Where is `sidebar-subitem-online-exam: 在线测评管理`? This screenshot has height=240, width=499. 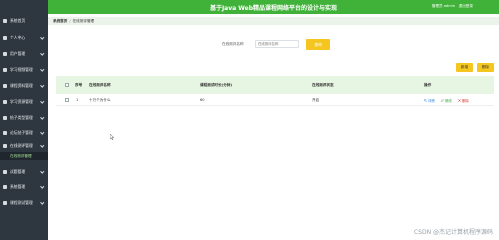 sidebar-subitem-online-exam: 在线测评管理 is located at coordinates (24, 156).